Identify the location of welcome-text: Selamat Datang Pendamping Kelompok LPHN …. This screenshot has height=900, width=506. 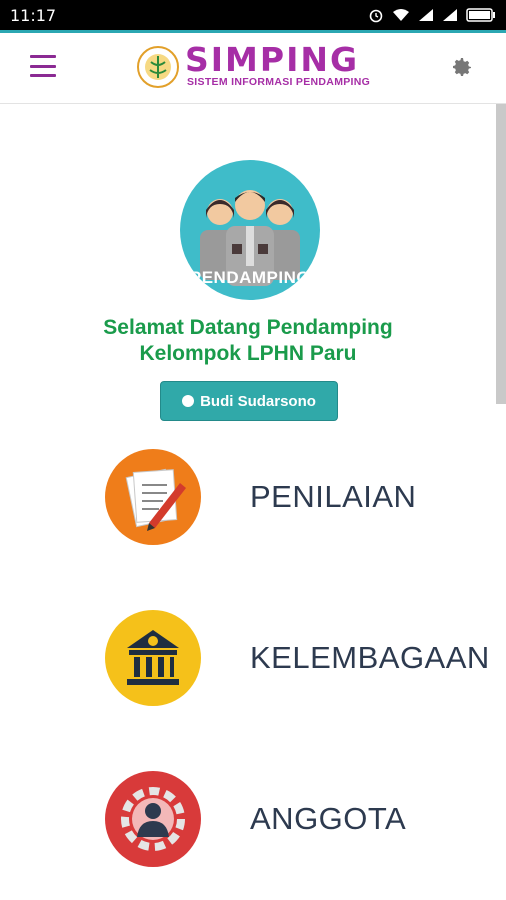
(248, 341).